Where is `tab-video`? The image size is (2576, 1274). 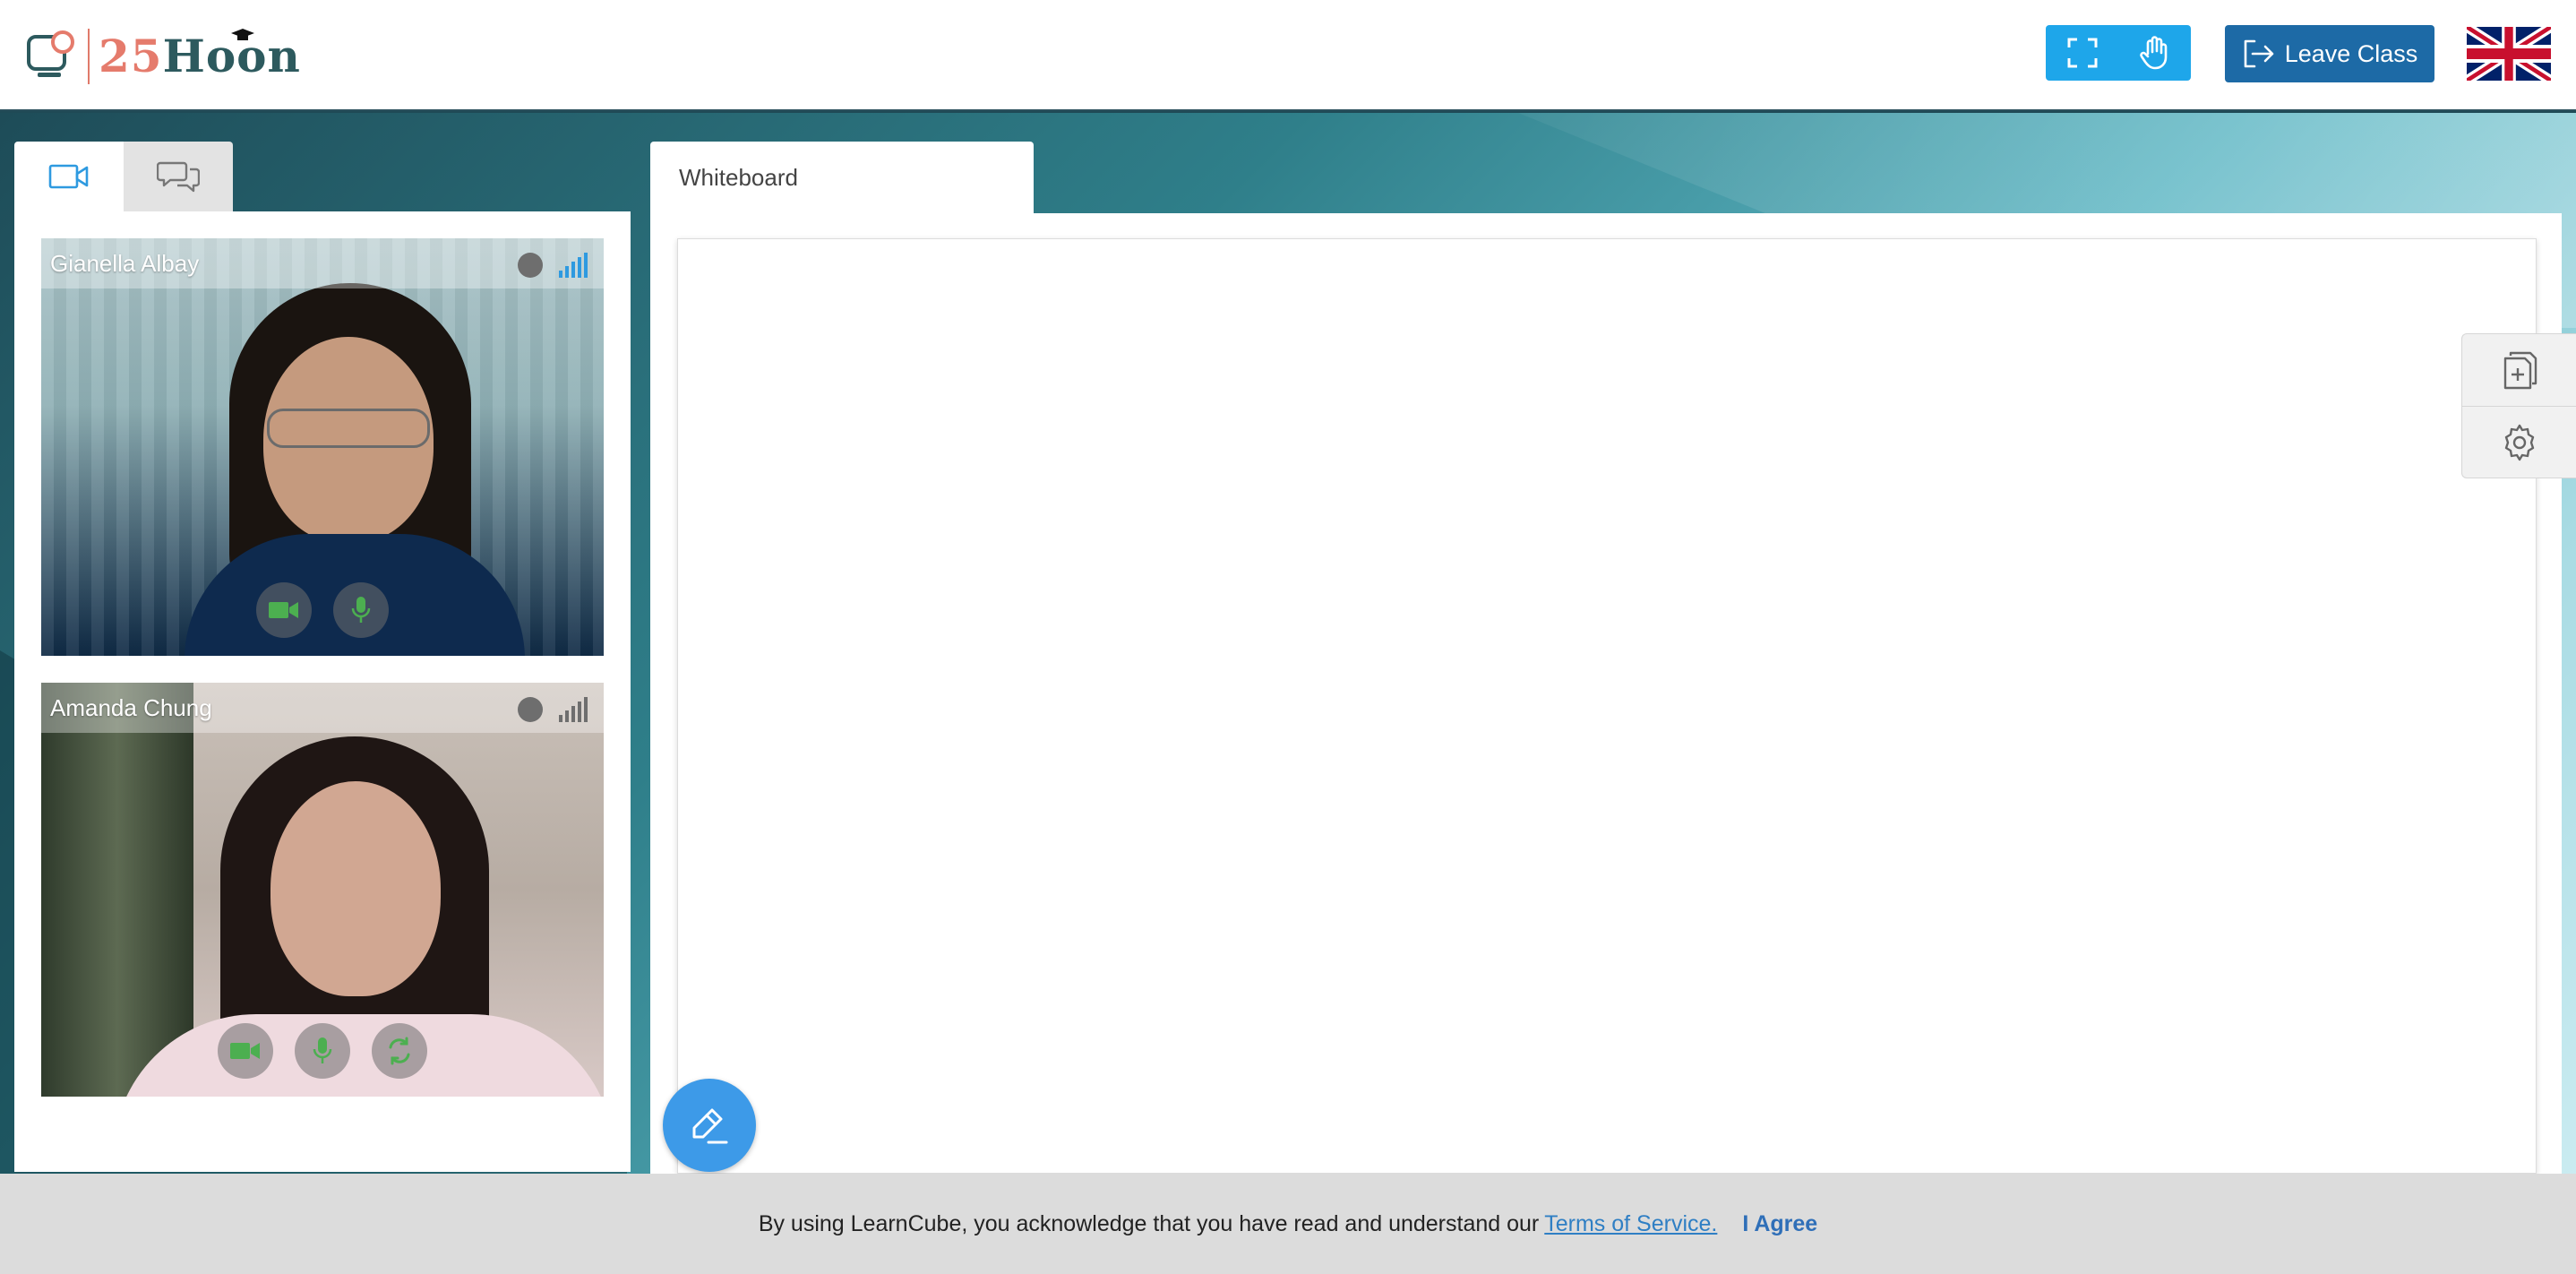 tab-video is located at coordinates (69, 176).